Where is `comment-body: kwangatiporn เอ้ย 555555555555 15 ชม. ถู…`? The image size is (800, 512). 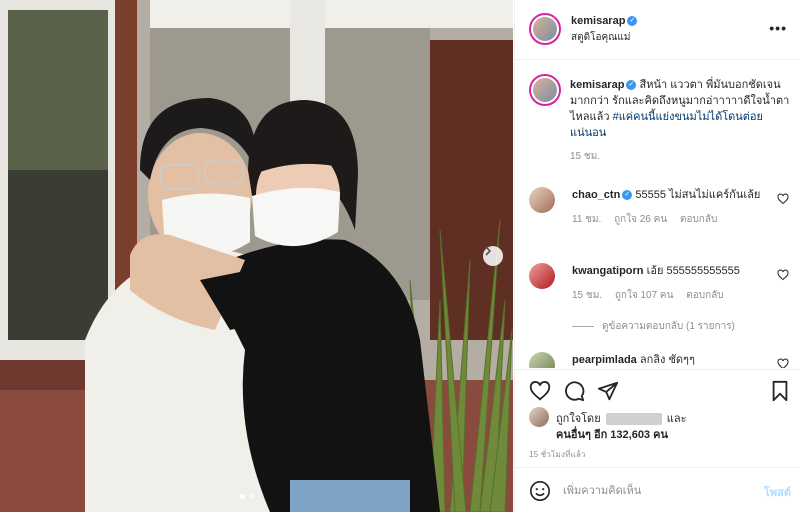
comment-body: kwangatiporn เอ้ย 555555555555 15 ชม. ถู… is located at coordinates (674, 283).